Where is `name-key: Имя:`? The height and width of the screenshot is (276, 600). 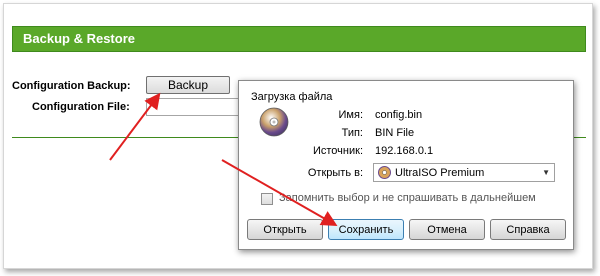 name-key: Имя: is located at coordinates (350, 115).